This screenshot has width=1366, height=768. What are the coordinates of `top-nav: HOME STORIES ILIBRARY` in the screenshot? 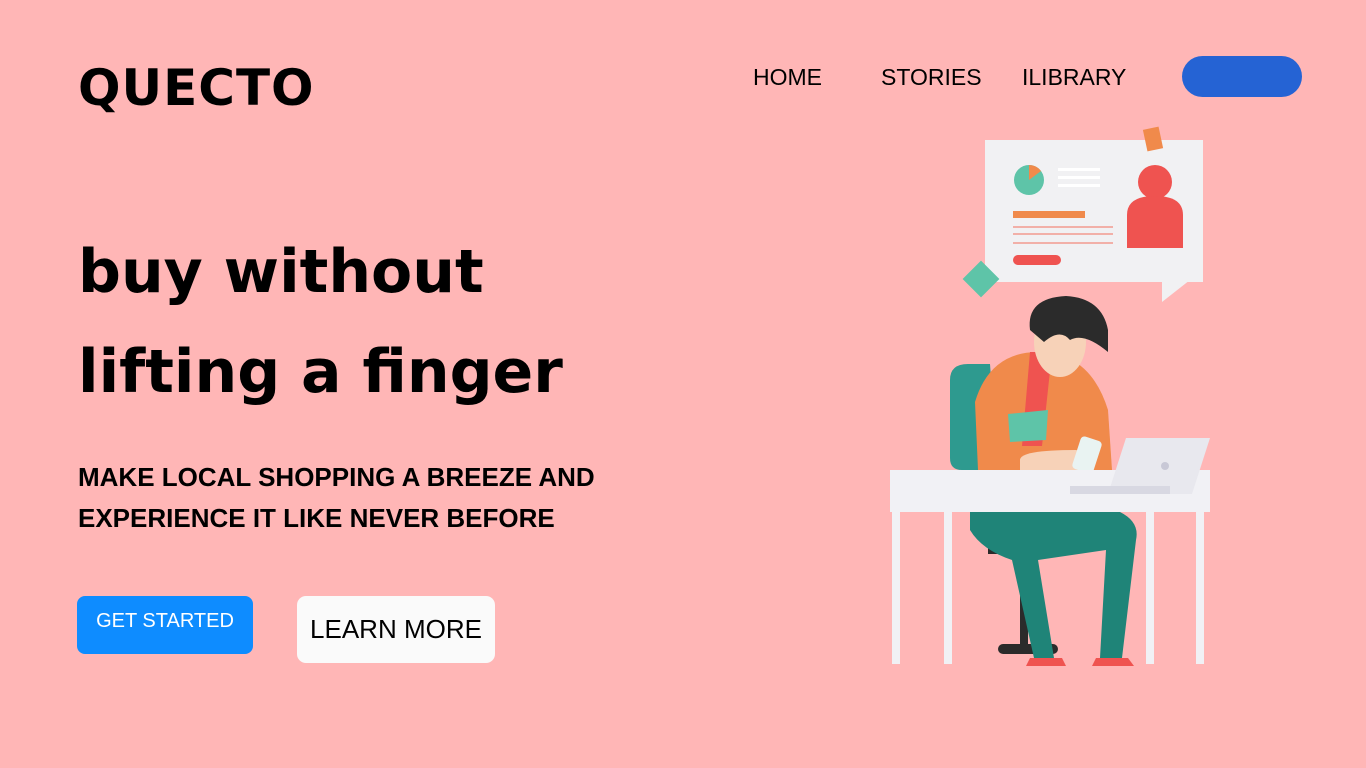 It's located at (683, 77).